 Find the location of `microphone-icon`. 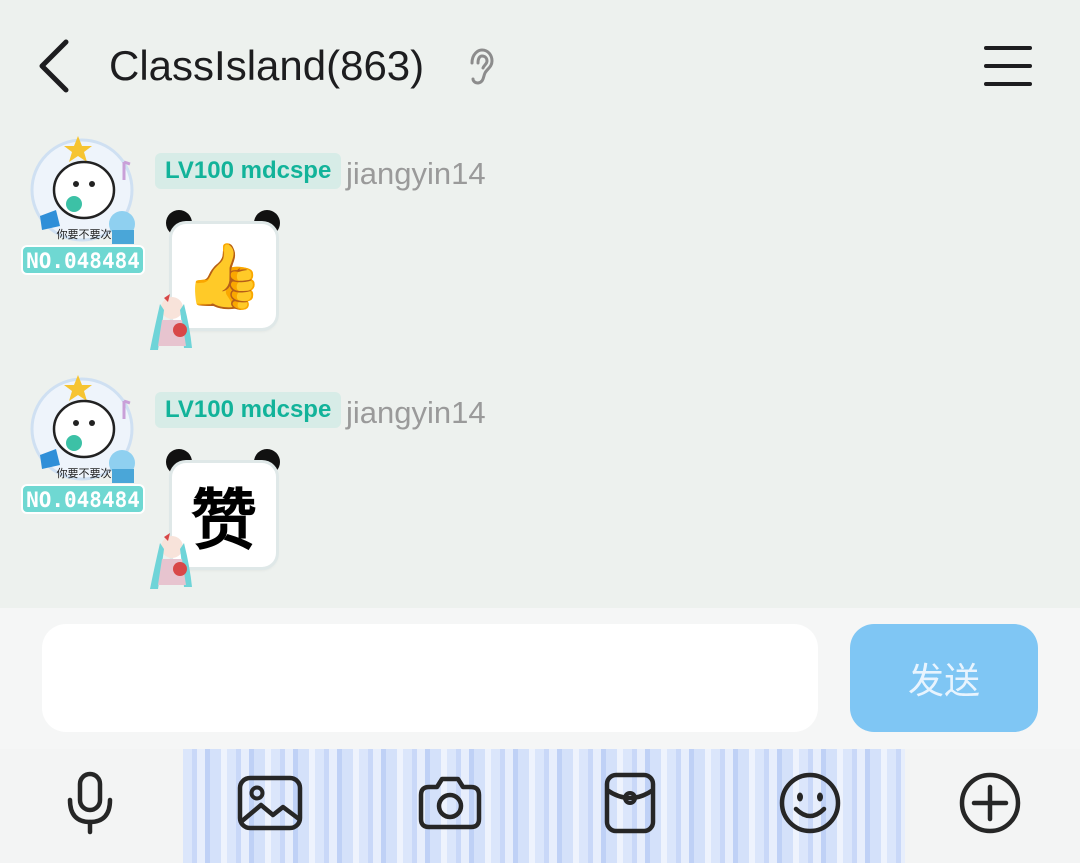

microphone-icon is located at coordinates (90, 803).